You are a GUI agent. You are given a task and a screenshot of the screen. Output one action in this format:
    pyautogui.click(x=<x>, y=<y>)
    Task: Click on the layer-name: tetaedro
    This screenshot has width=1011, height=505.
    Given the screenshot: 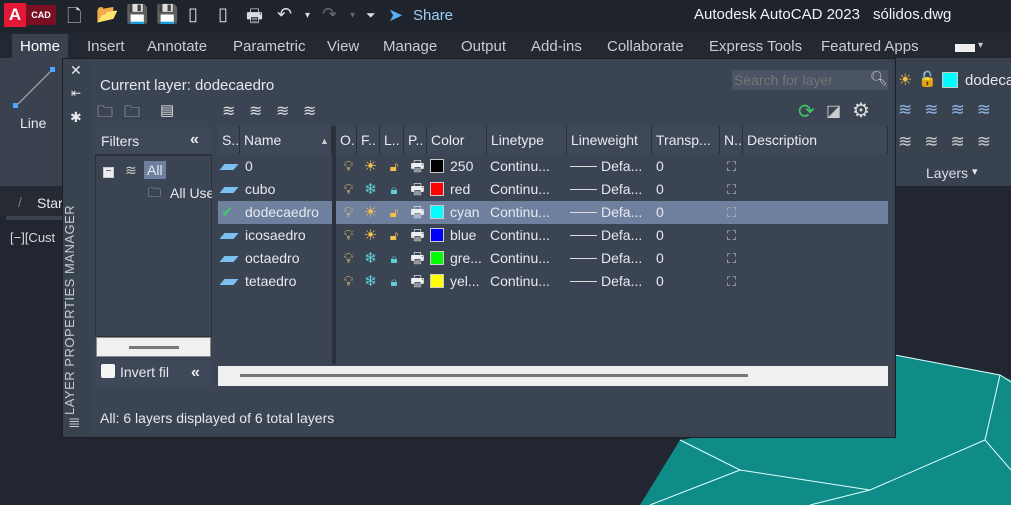 What is the action you would take?
    pyautogui.click(x=270, y=281)
    